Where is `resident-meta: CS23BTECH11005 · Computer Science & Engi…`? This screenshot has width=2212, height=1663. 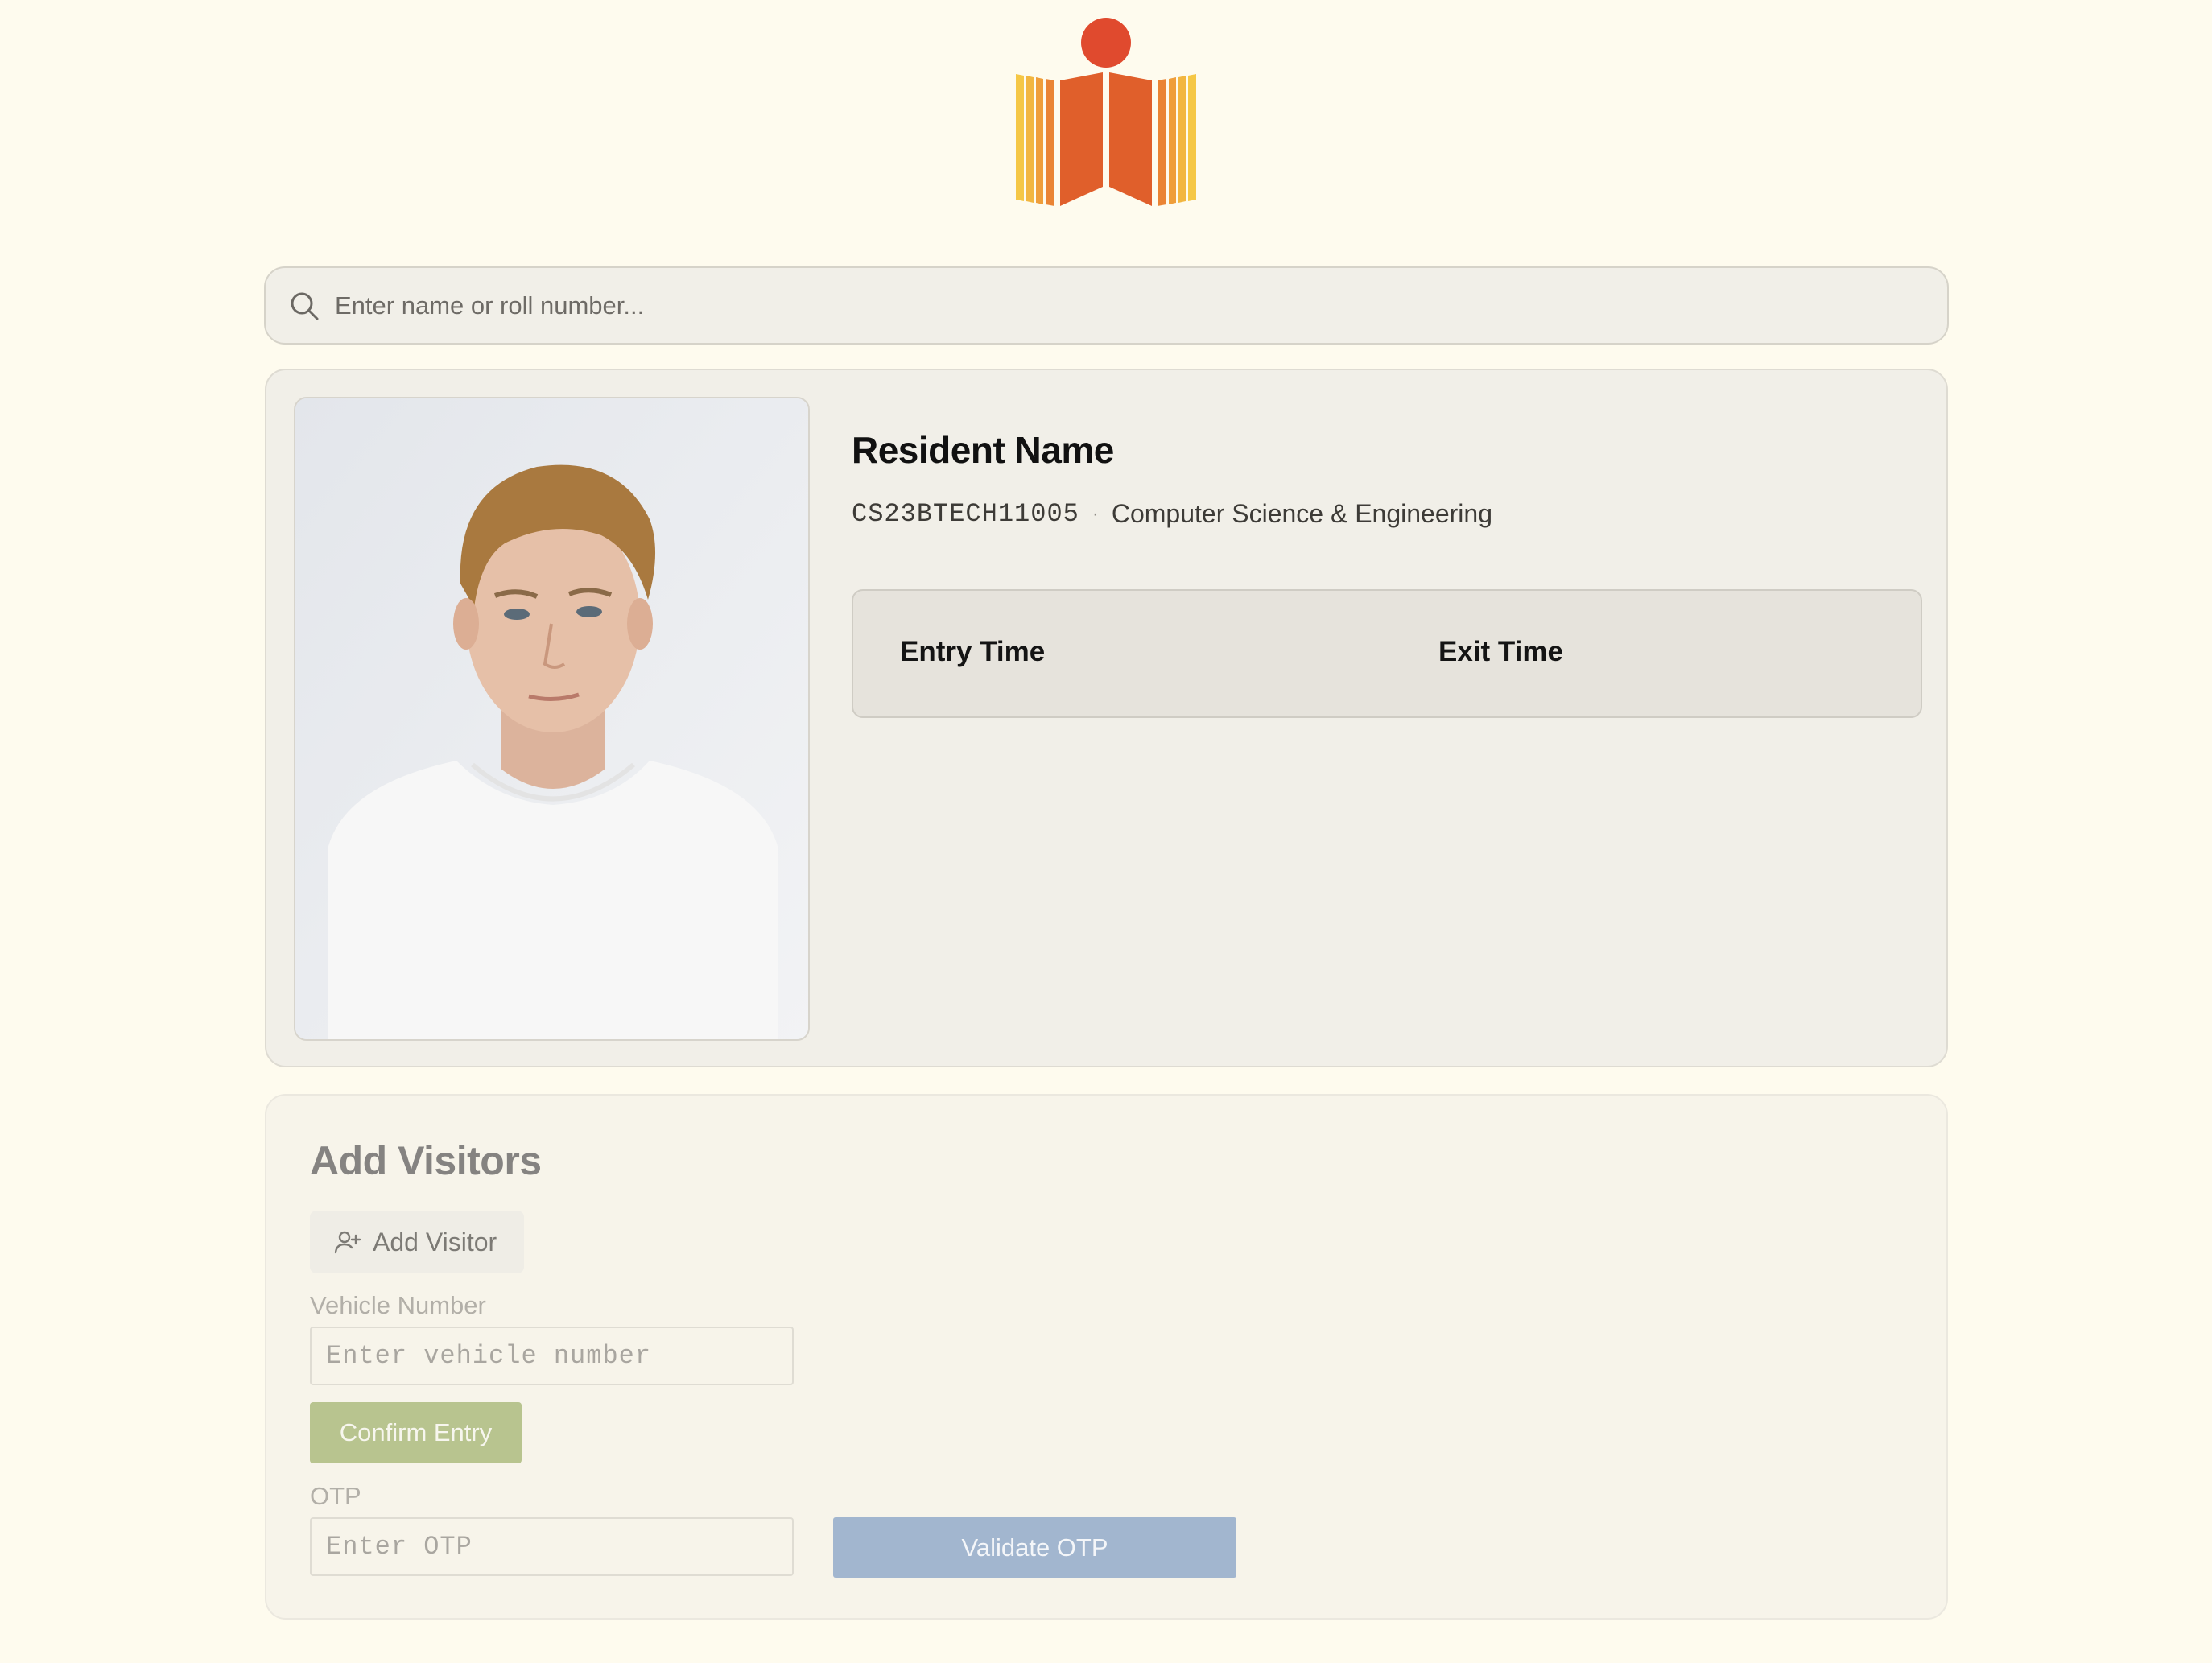
resident-meta: CS23BTECH11005 · Computer Science & Engi… is located at coordinates (1172, 514).